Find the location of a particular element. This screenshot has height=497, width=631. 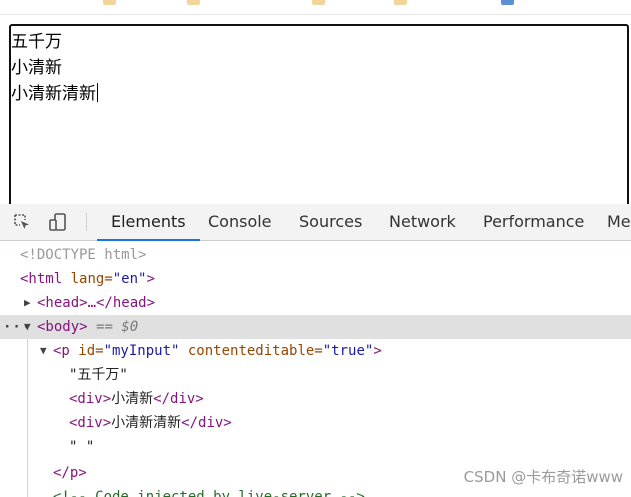

selected-node-marker: == $0 is located at coordinates (117, 327).